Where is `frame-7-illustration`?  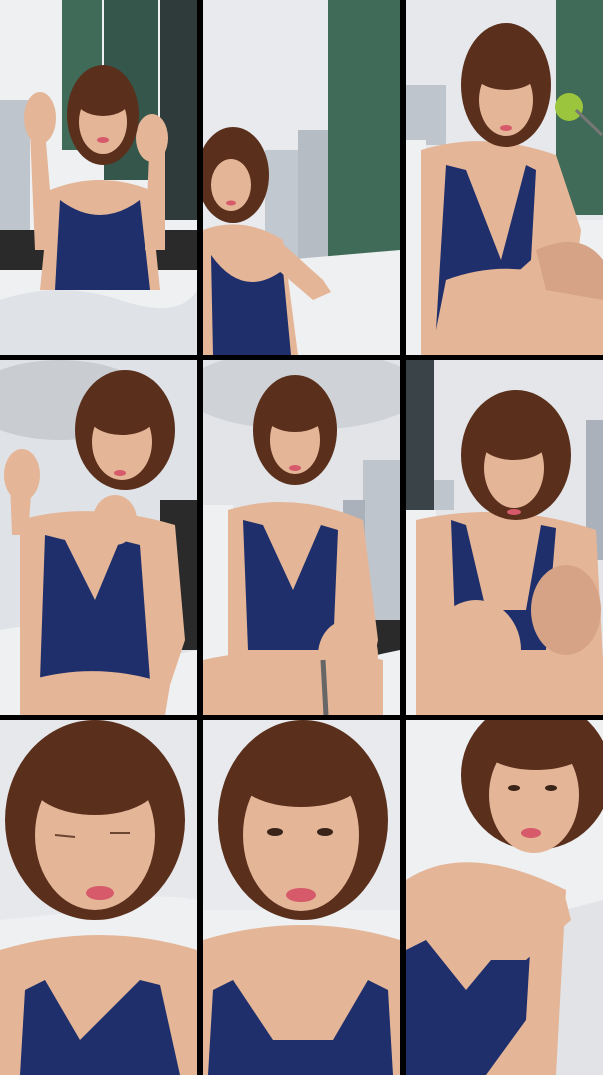 frame-7-illustration is located at coordinates (98, 897).